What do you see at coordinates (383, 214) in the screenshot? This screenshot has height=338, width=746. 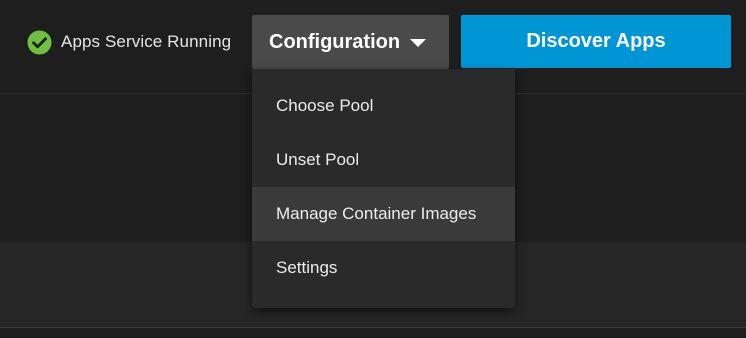 I see `menu-item-manage-container-images: Manage Container Images` at bounding box center [383, 214].